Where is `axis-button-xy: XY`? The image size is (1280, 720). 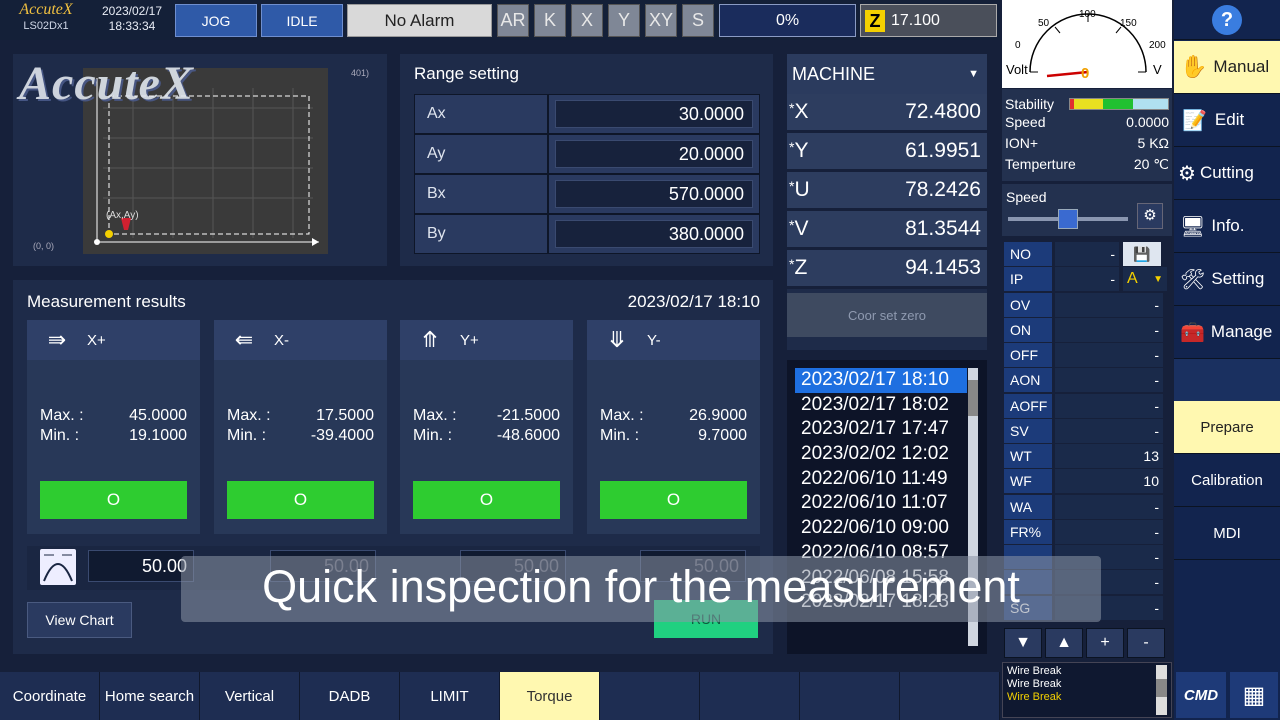
axis-button-xy: XY is located at coordinates (661, 20).